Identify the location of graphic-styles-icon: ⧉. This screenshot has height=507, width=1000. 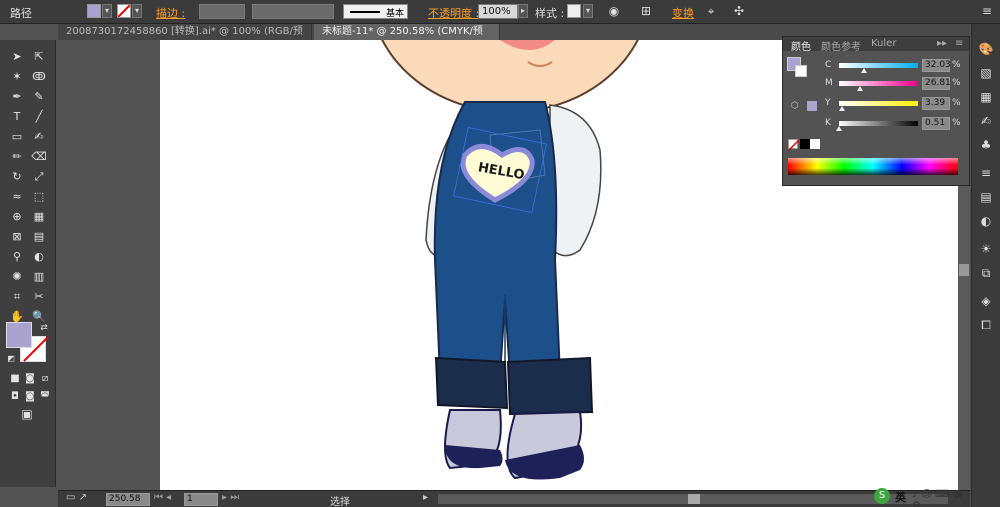
(986, 273).